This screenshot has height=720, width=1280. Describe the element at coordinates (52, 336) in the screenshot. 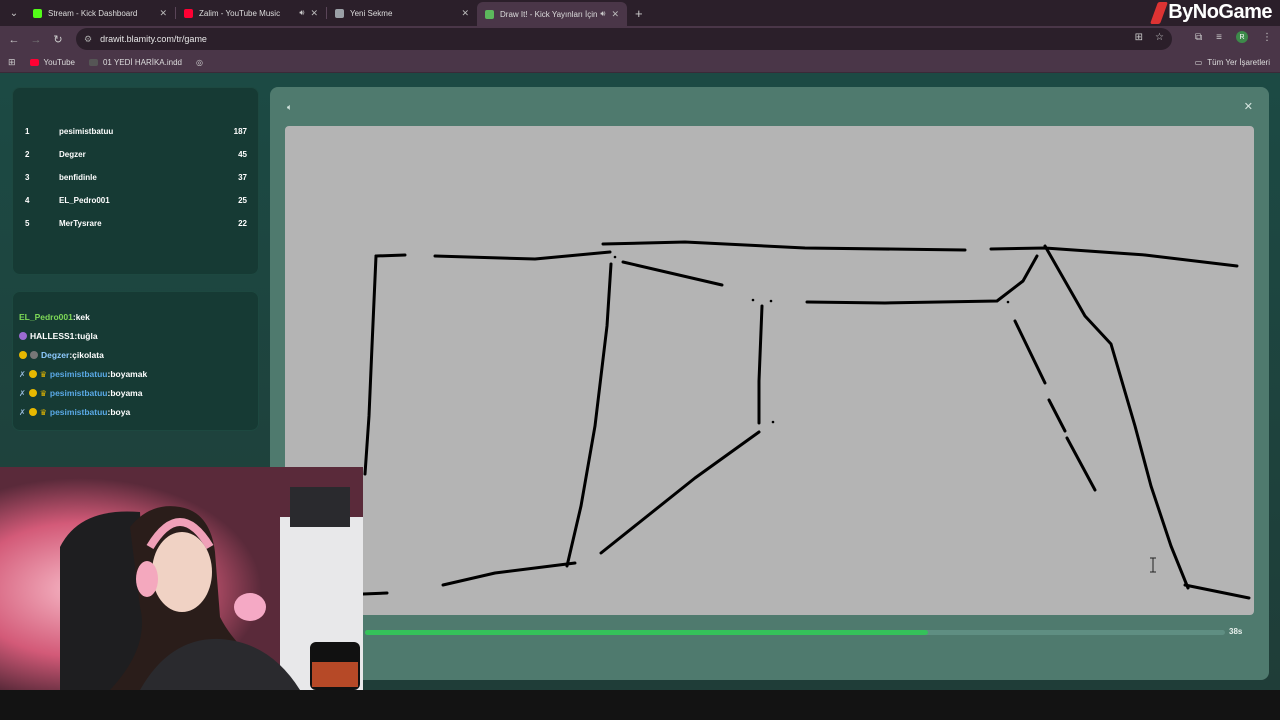

I see `chat-username: HALLESS1` at that location.